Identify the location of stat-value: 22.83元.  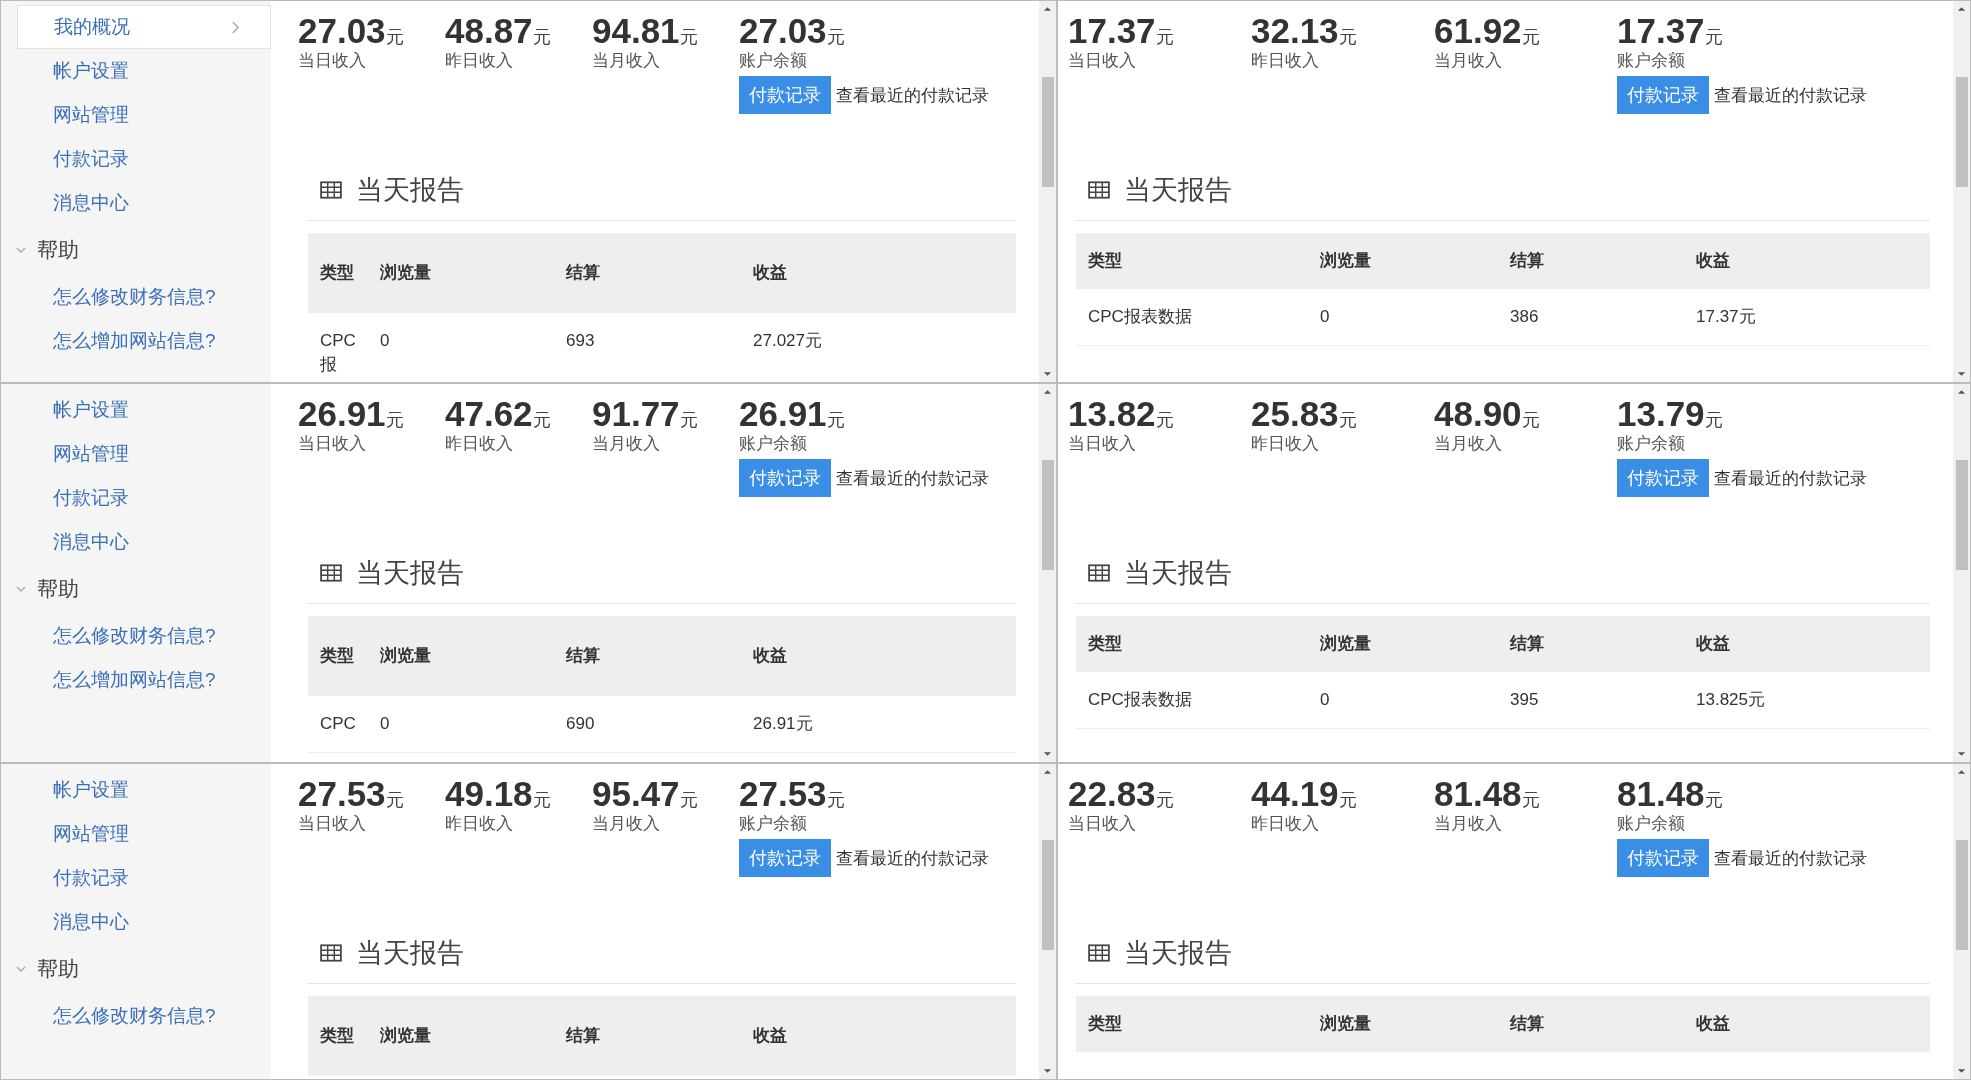
(1121, 794).